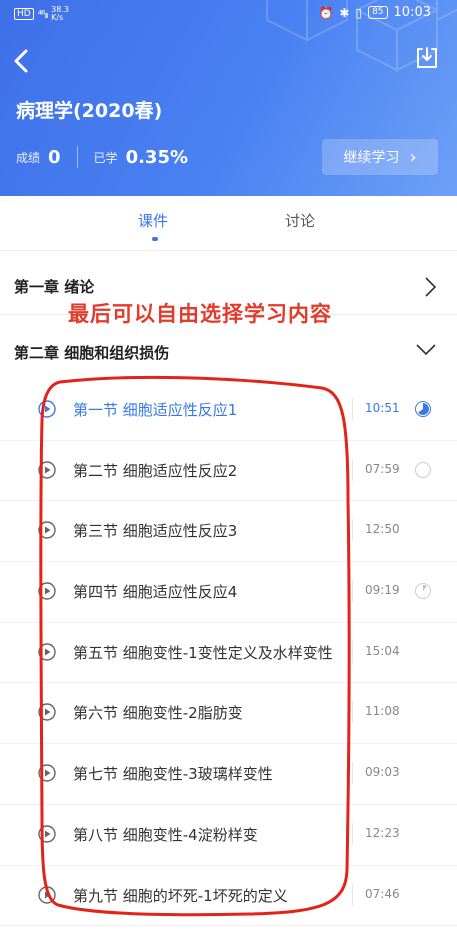 Image resolution: width=457 pixels, height=930 pixels. What do you see at coordinates (155, 410) in the screenshot?
I see `lesson-title: 第一节 细胞适应性反应1` at bounding box center [155, 410].